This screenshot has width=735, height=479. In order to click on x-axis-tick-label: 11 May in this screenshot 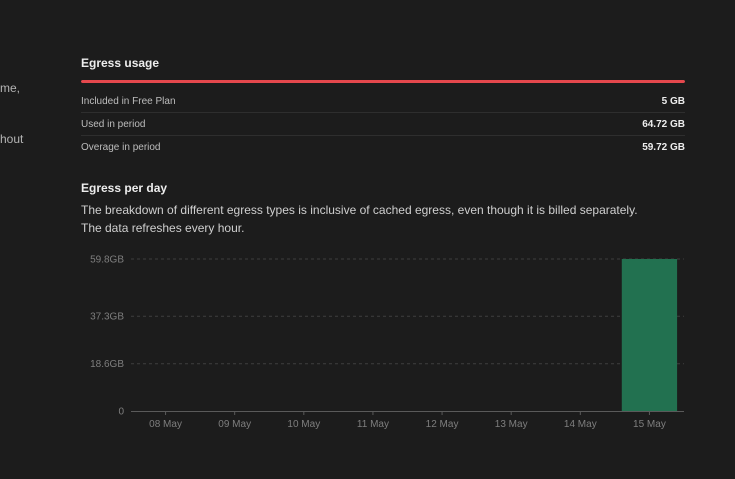, I will do `click(373, 424)`.